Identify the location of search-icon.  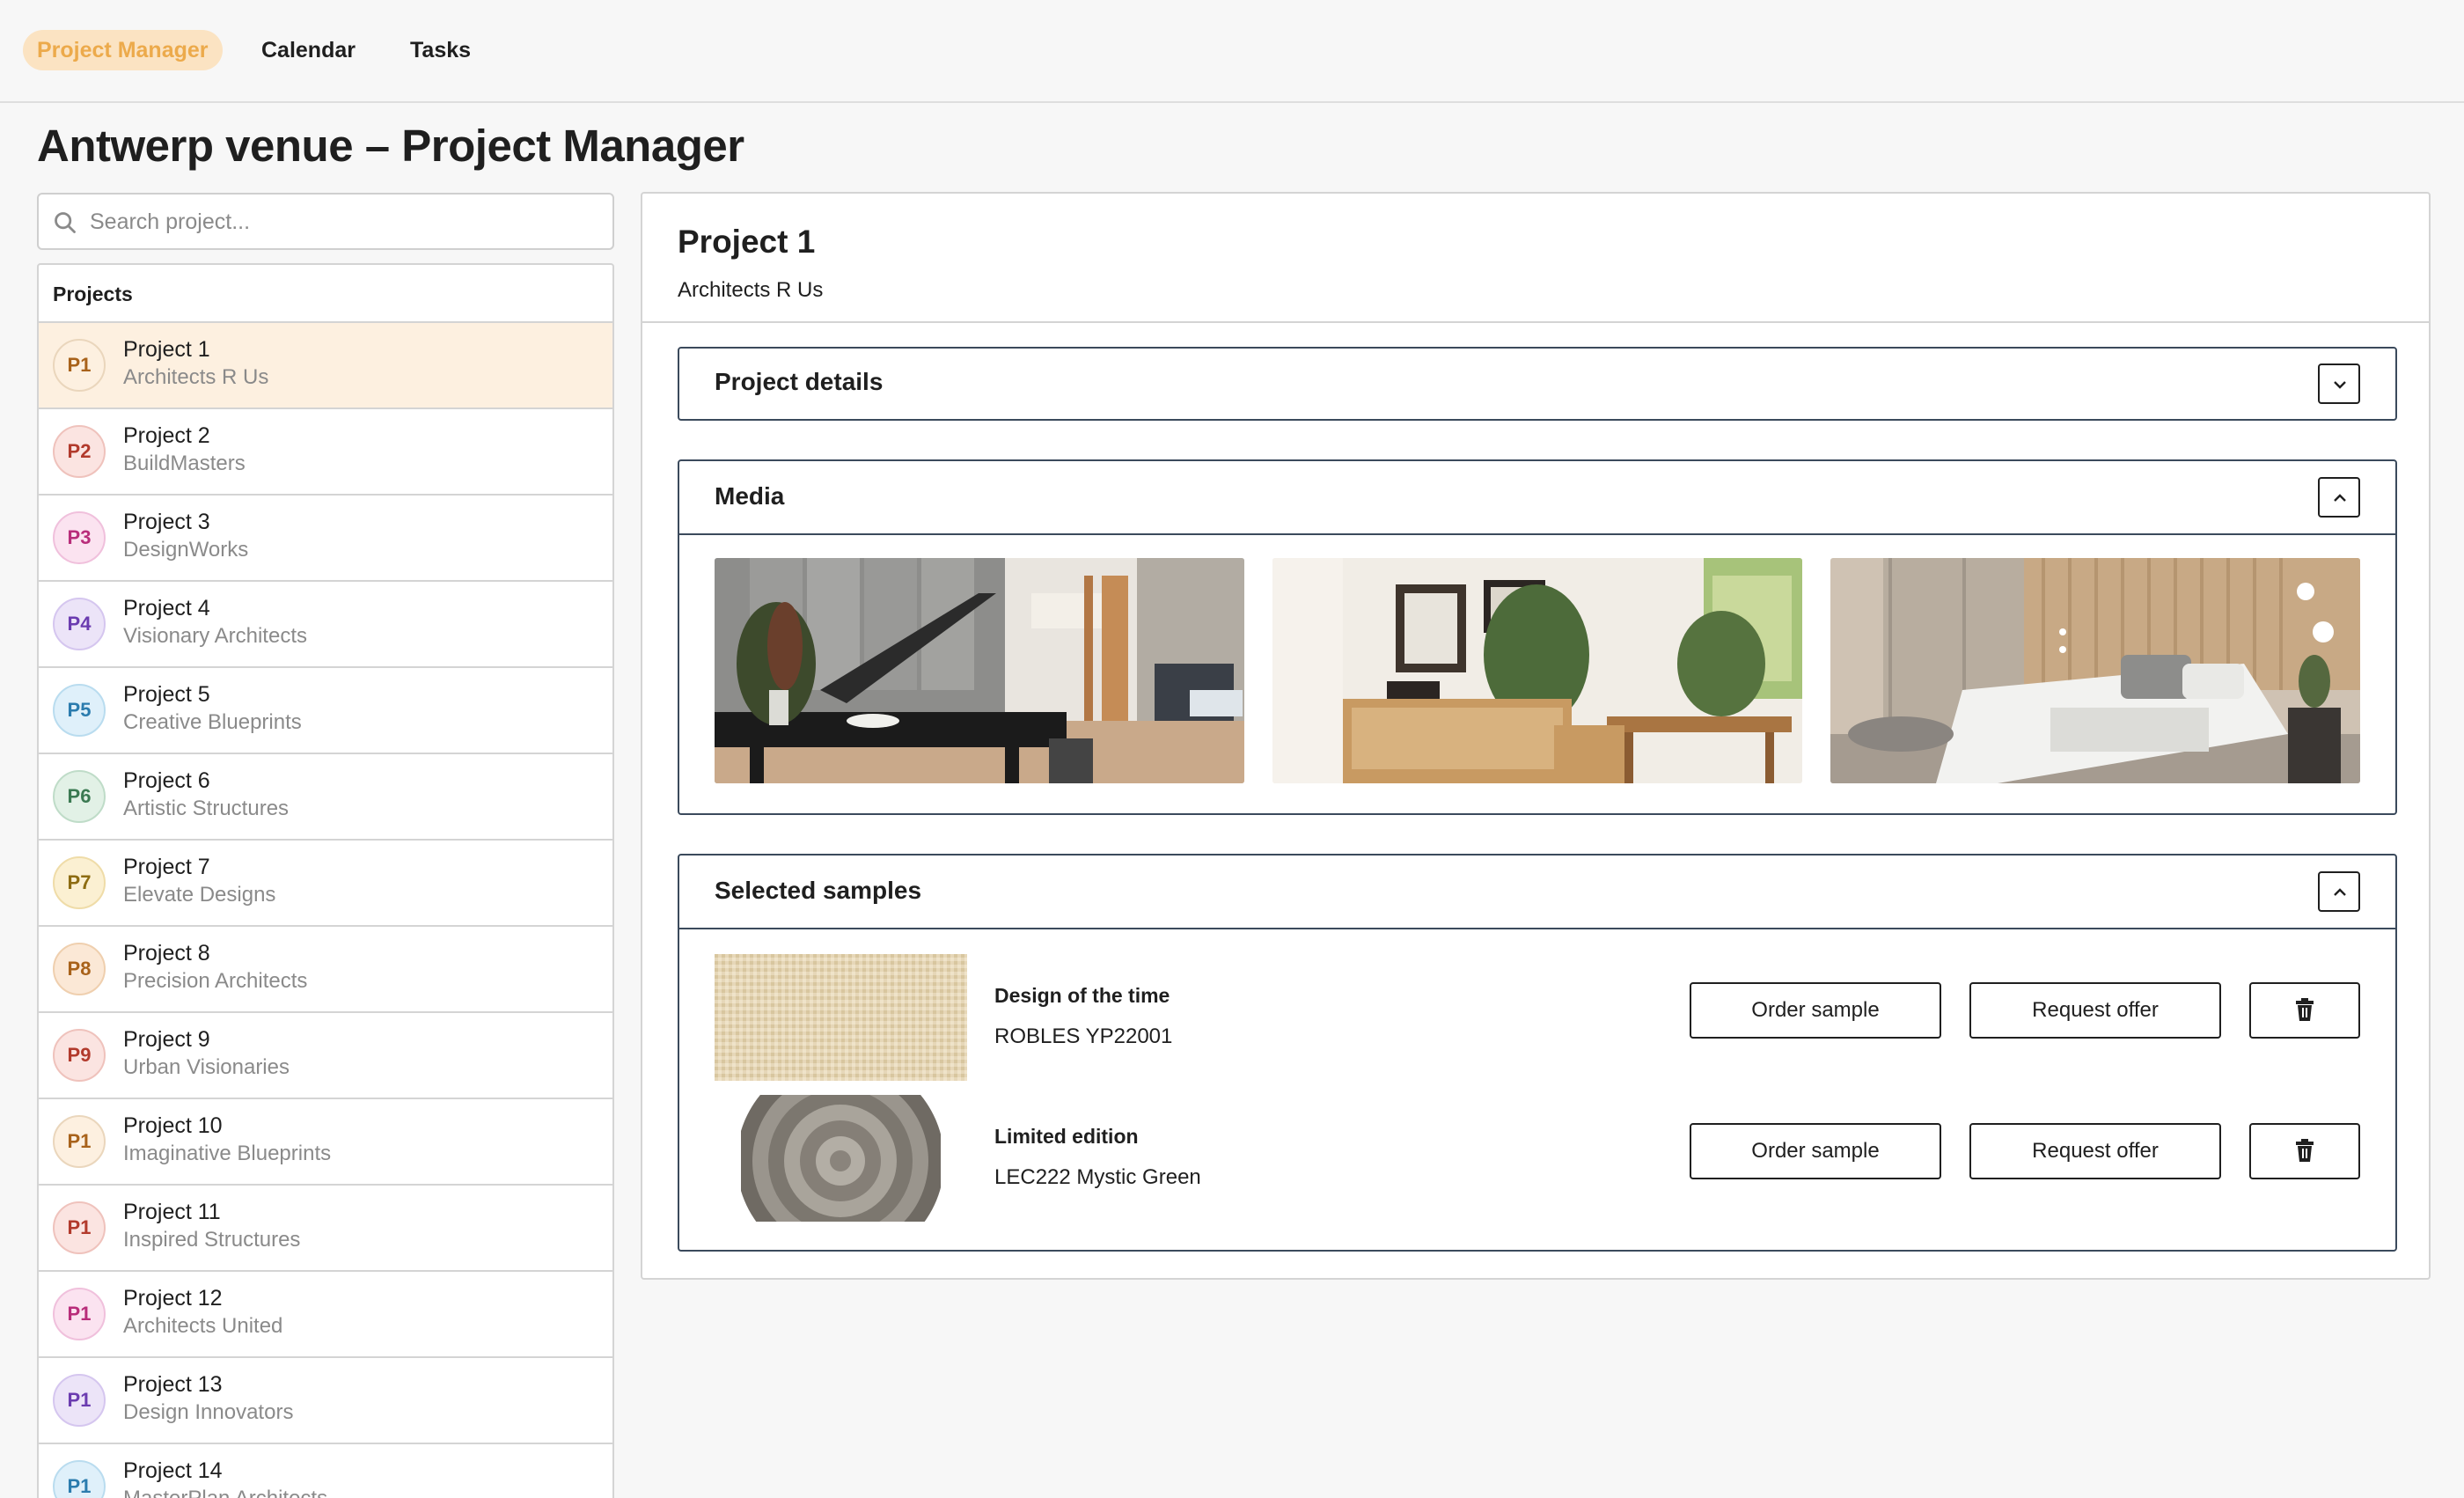
(65, 223).